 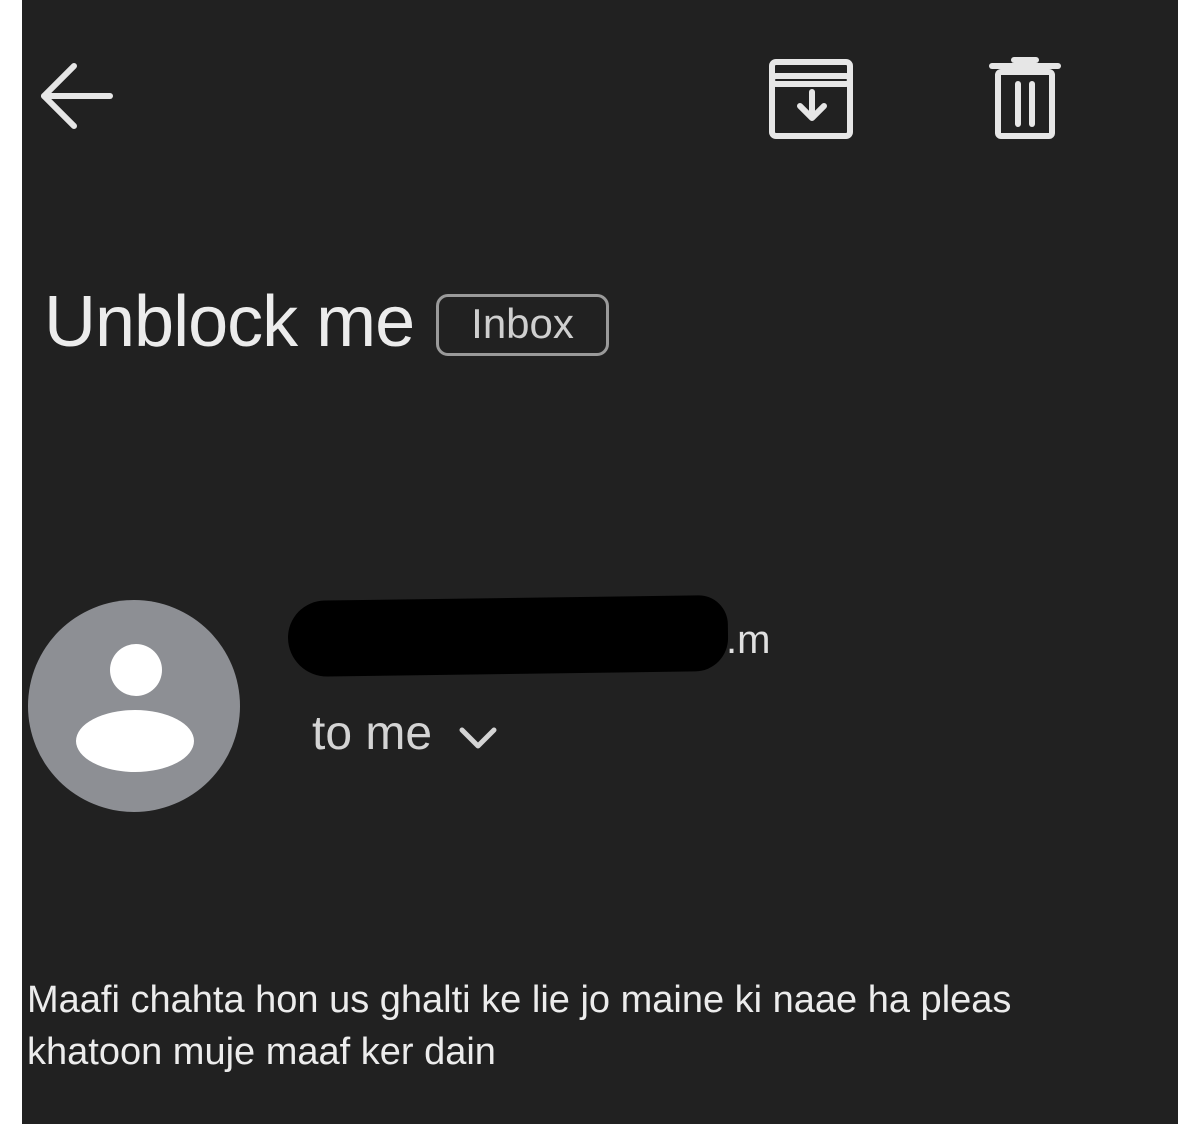 What do you see at coordinates (522, 325) in the screenshot?
I see `inbox-label-chip: Inbox` at bounding box center [522, 325].